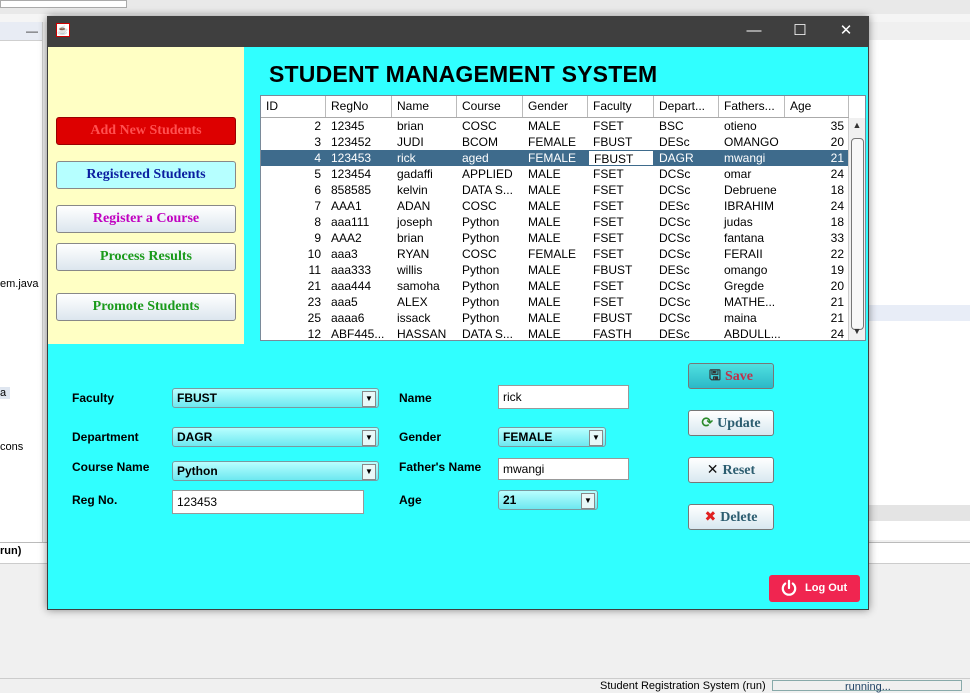  I want to click on table-cell: 4, so click(293, 158).